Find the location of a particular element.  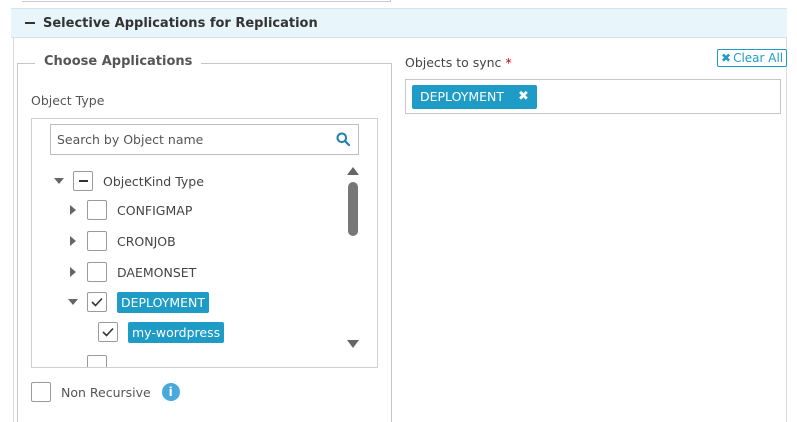

selected-object-chip: DEPLOYMENT ✖ is located at coordinates (474, 96).